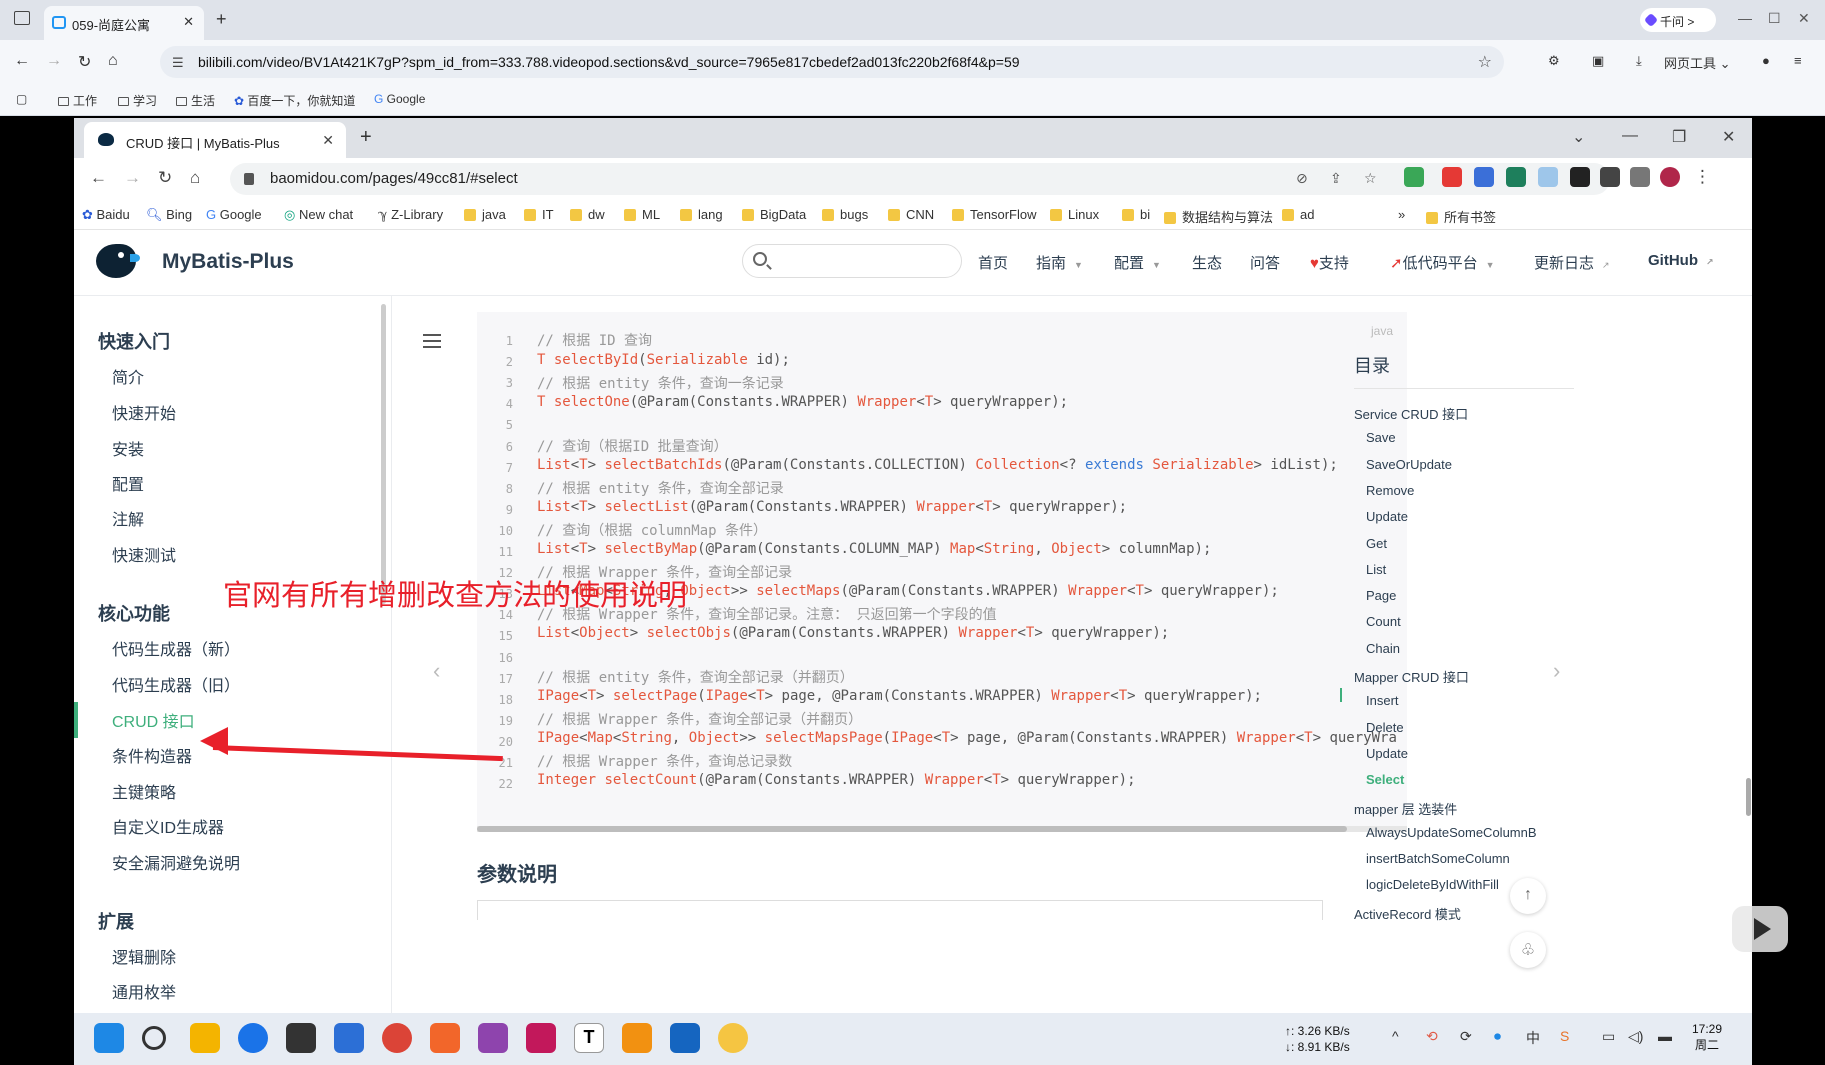  I want to click on sidebar-item-idgen: 自定义ID生成器, so click(168, 826).